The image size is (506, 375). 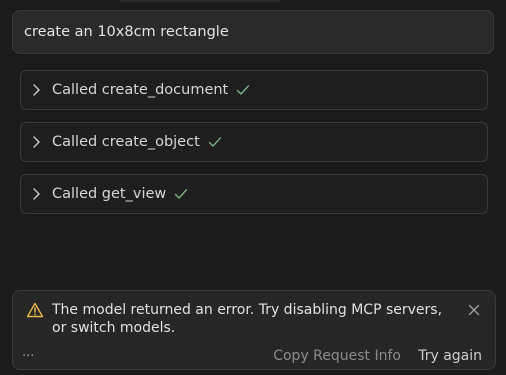 I want to click on user-prompt-bubble: create an 10x8cm rectangle, so click(x=253, y=32).